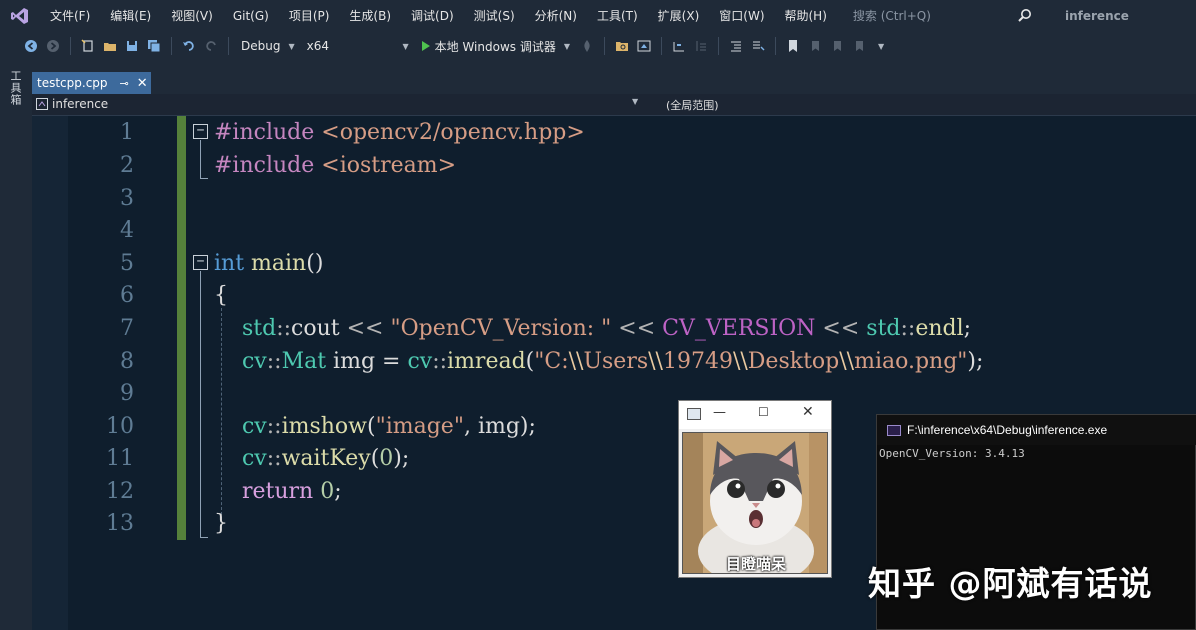  I want to click on indent-icon, so click(736, 46).